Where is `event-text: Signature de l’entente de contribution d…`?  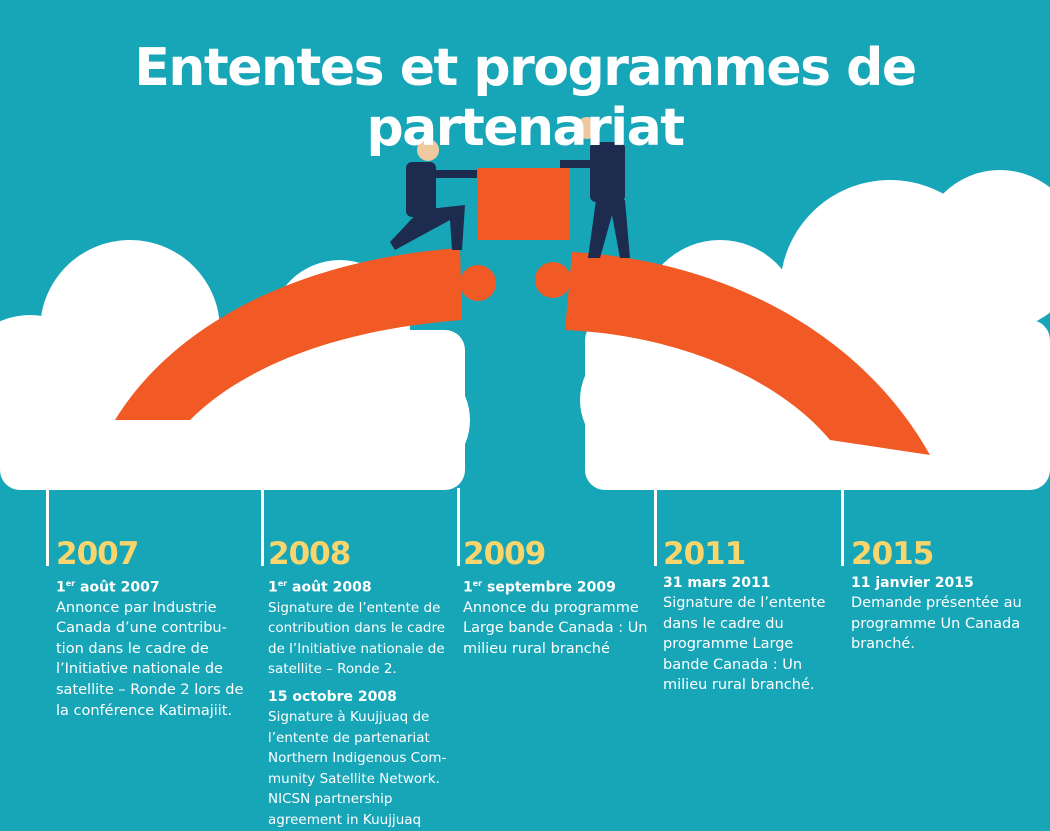
event-text: Signature de l’entente de contribution d… is located at coordinates (357, 638).